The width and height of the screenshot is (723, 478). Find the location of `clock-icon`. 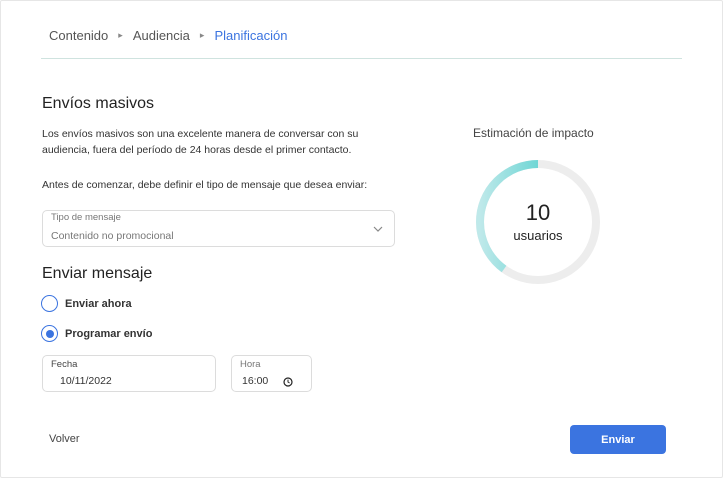

clock-icon is located at coordinates (288, 382).